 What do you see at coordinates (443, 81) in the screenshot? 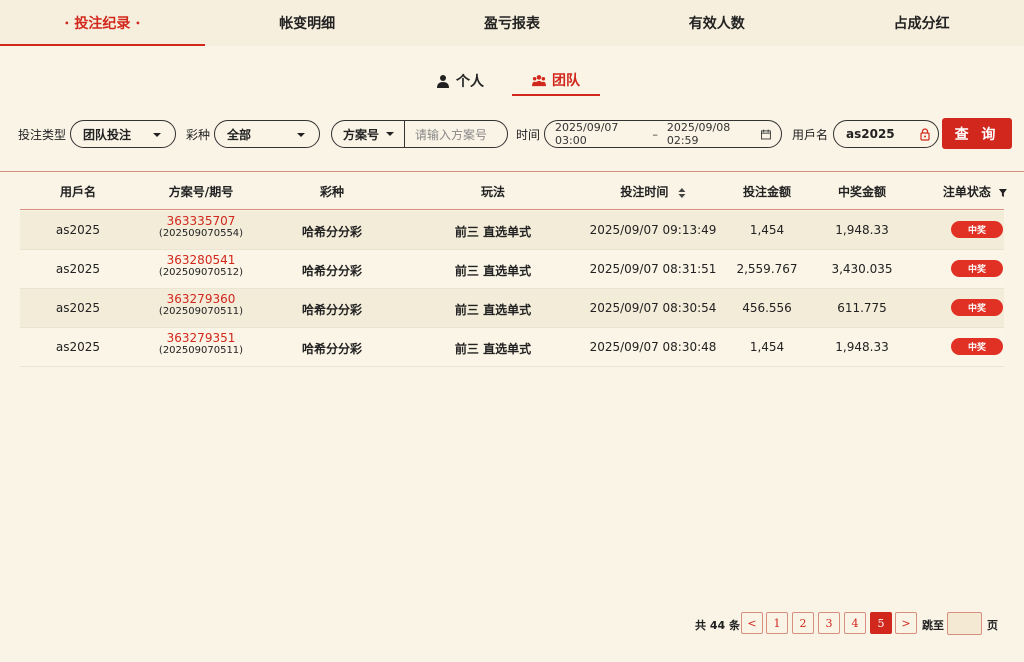
I see `person-icon` at bounding box center [443, 81].